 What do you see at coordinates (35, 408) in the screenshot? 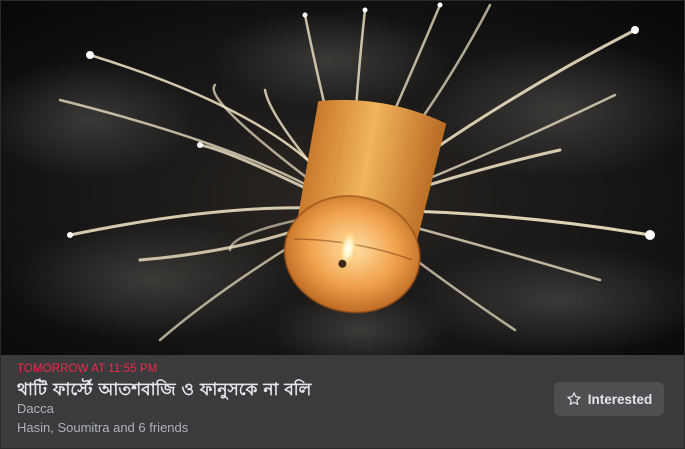
I see `event-location: Dacca` at bounding box center [35, 408].